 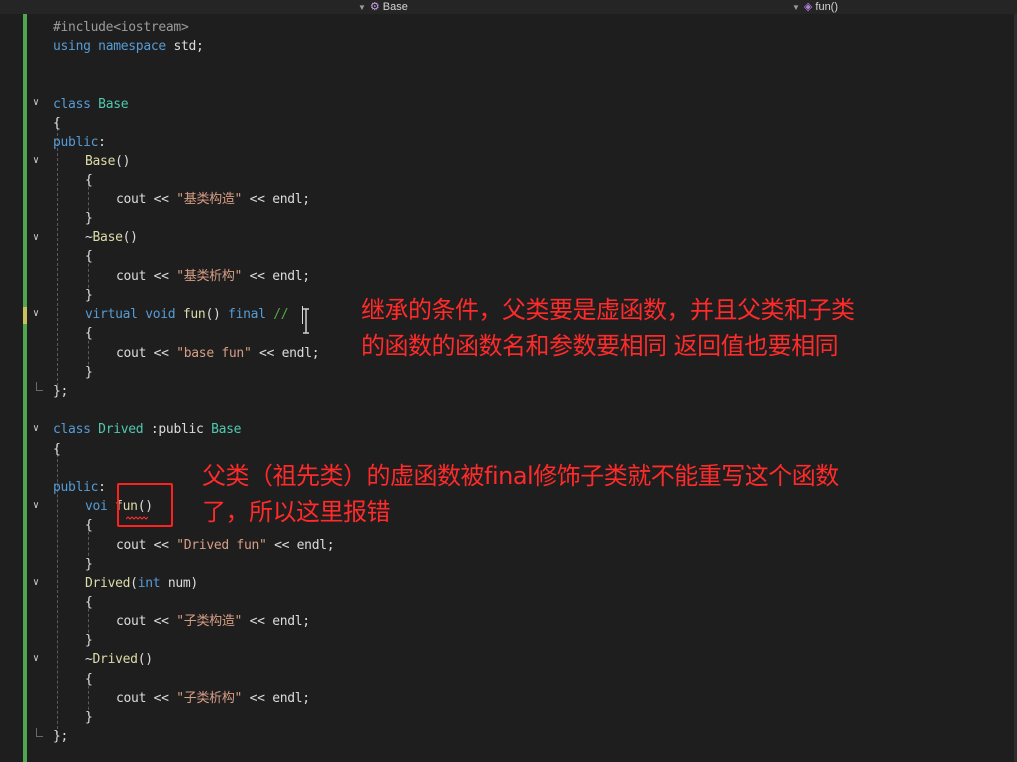 What do you see at coordinates (149, 583) in the screenshot?
I see `keyword: int` at bounding box center [149, 583].